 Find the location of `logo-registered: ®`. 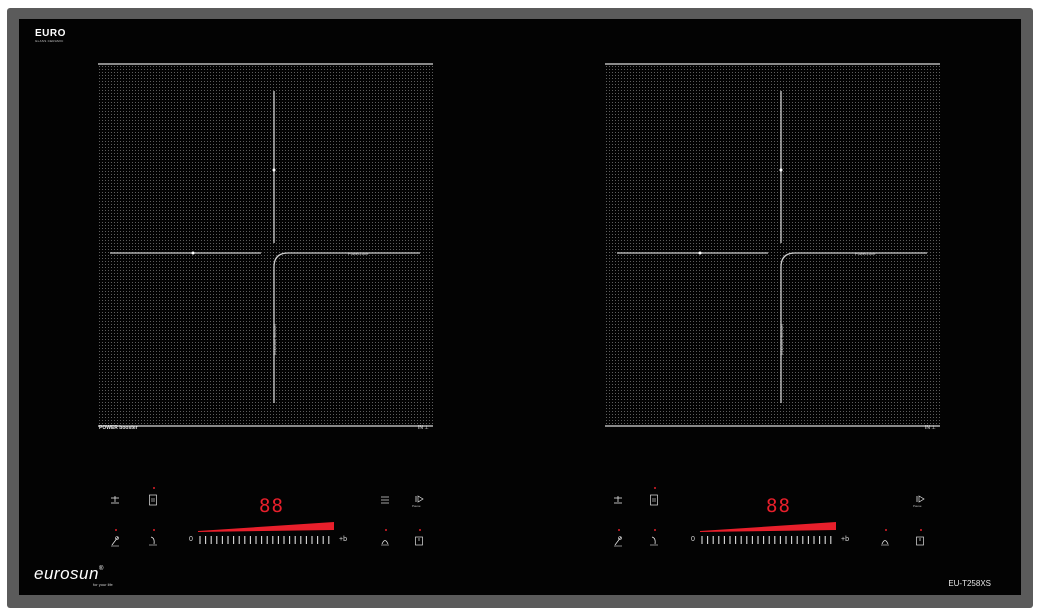

logo-registered: ® is located at coordinates (101, 569).